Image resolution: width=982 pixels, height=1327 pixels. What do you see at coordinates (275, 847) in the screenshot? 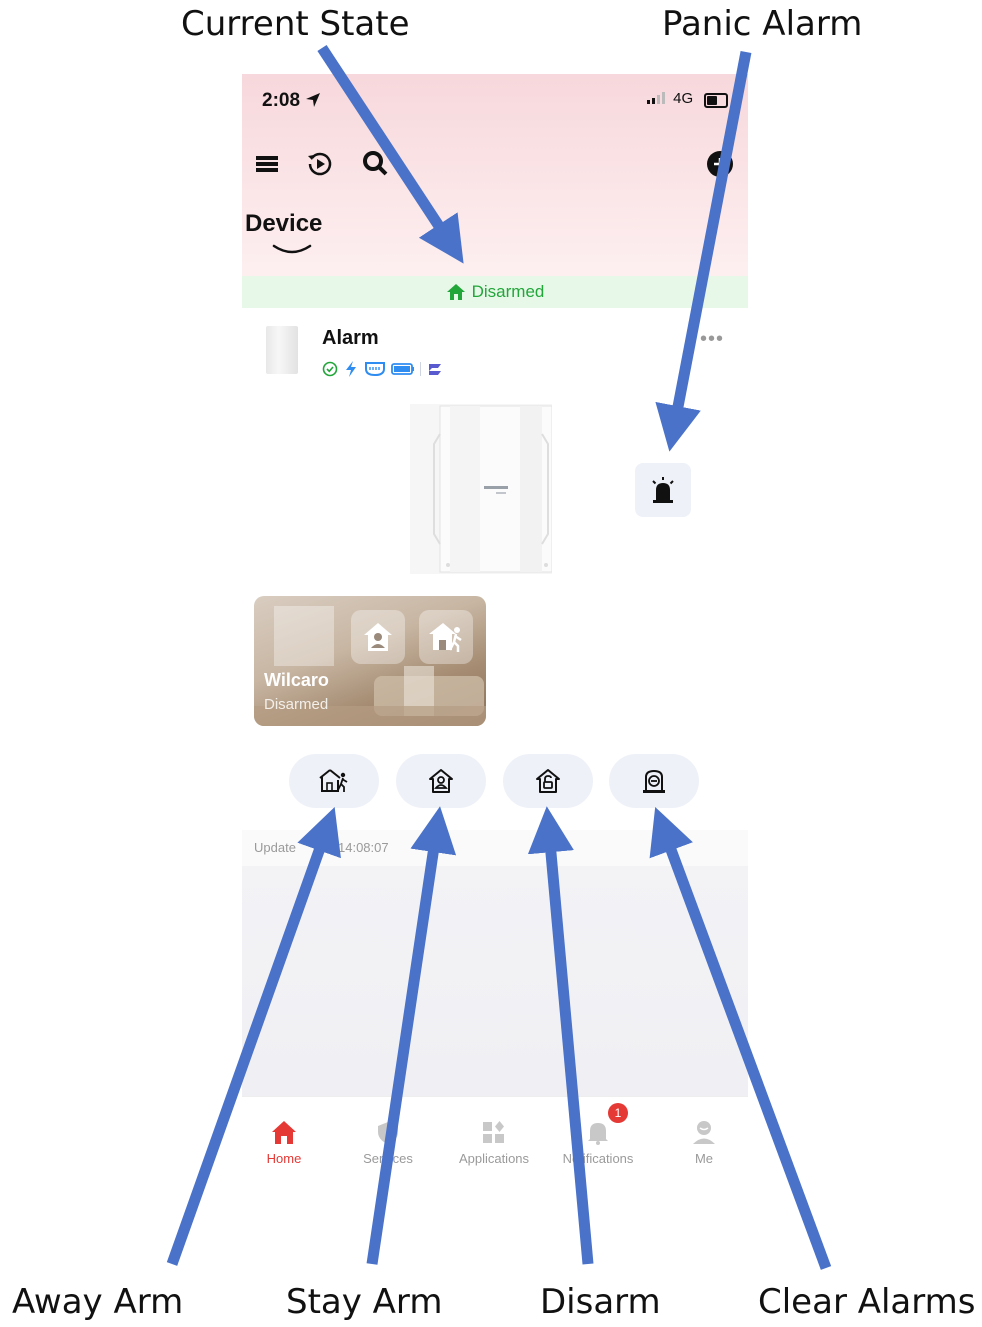
I see `update-label: Update` at bounding box center [275, 847].